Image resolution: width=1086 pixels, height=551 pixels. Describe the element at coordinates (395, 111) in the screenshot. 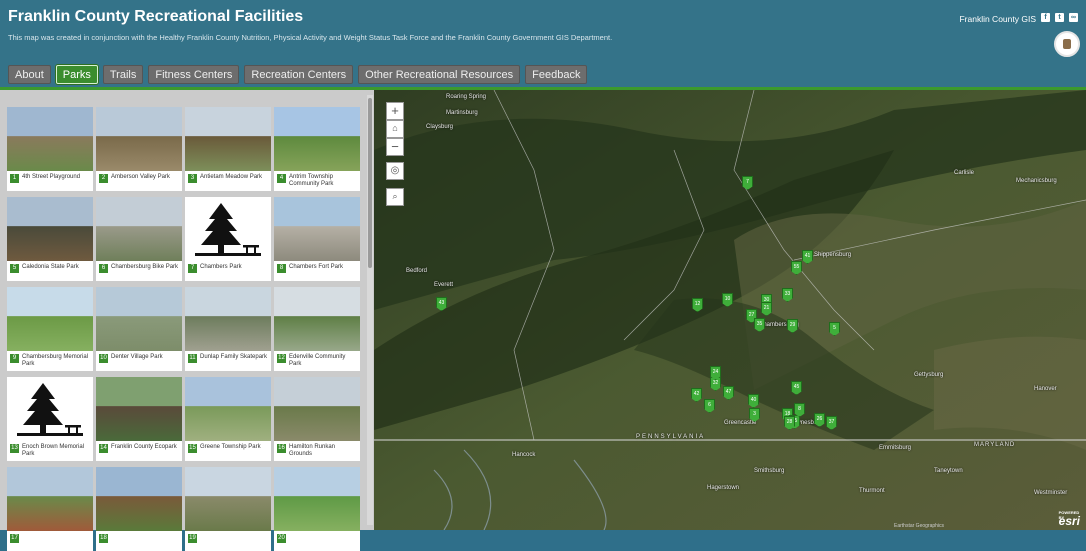

I see `zoom-in-button: +` at that location.